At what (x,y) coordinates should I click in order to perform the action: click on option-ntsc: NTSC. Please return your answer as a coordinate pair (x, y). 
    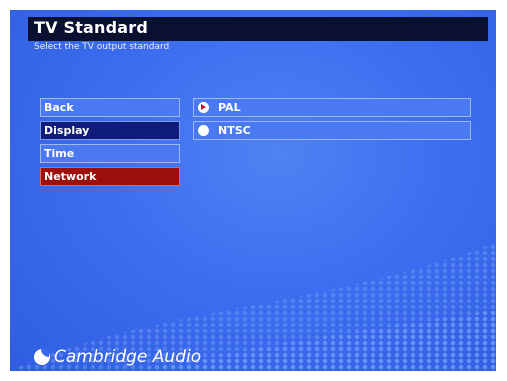
    Looking at the image, I should click on (332, 130).